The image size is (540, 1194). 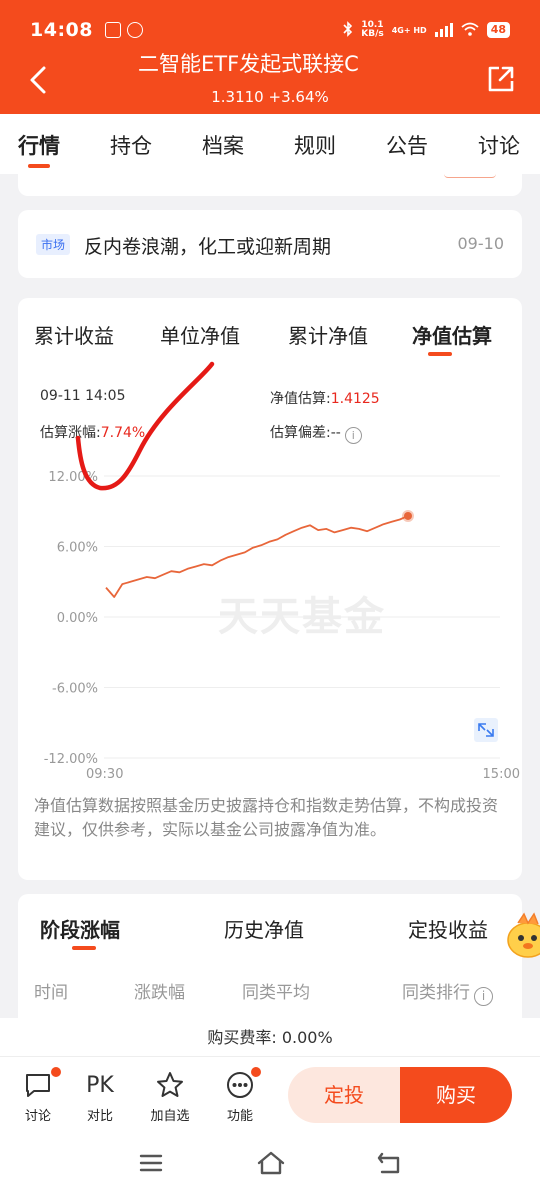 What do you see at coordinates (499, 145) in the screenshot?
I see `tab-discussion: 讨论` at bounding box center [499, 145].